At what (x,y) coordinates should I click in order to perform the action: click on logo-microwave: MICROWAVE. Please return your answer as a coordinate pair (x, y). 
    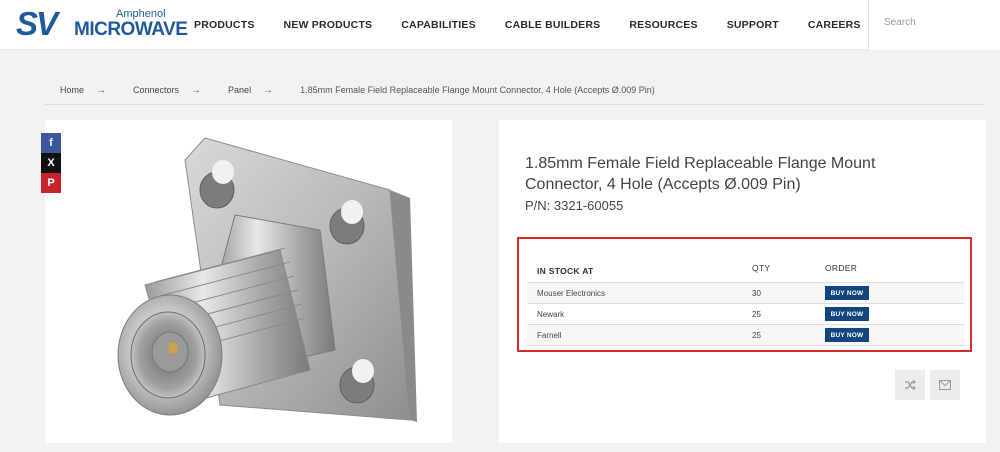
    Looking at the image, I should click on (131, 29).